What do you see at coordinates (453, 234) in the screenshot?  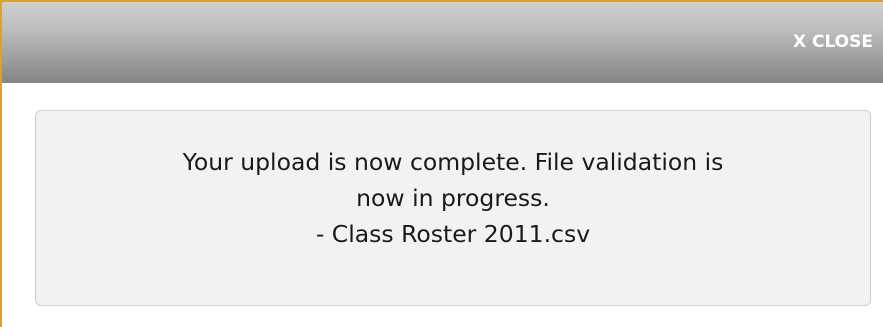 I see `uploaded-file-name: - Class Roster 2011.csv` at bounding box center [453, 234].